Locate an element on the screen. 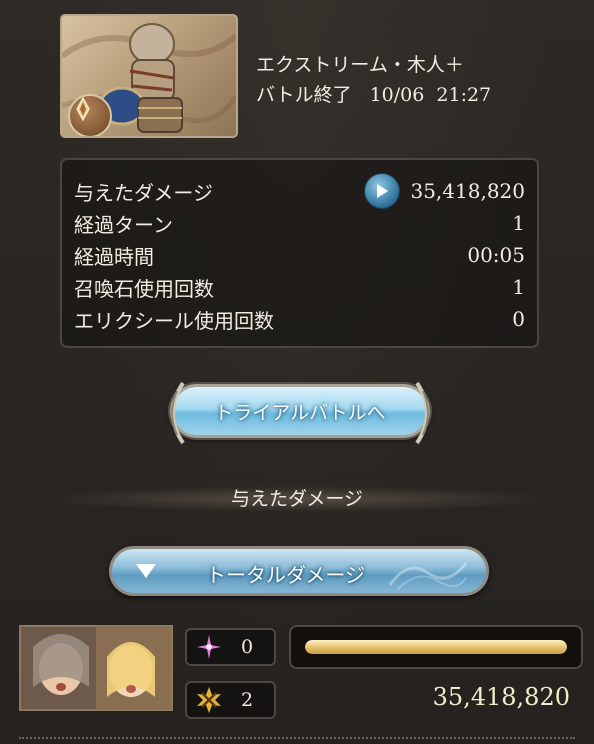  damage-gauge-fill is located at coordinates (436, 647).